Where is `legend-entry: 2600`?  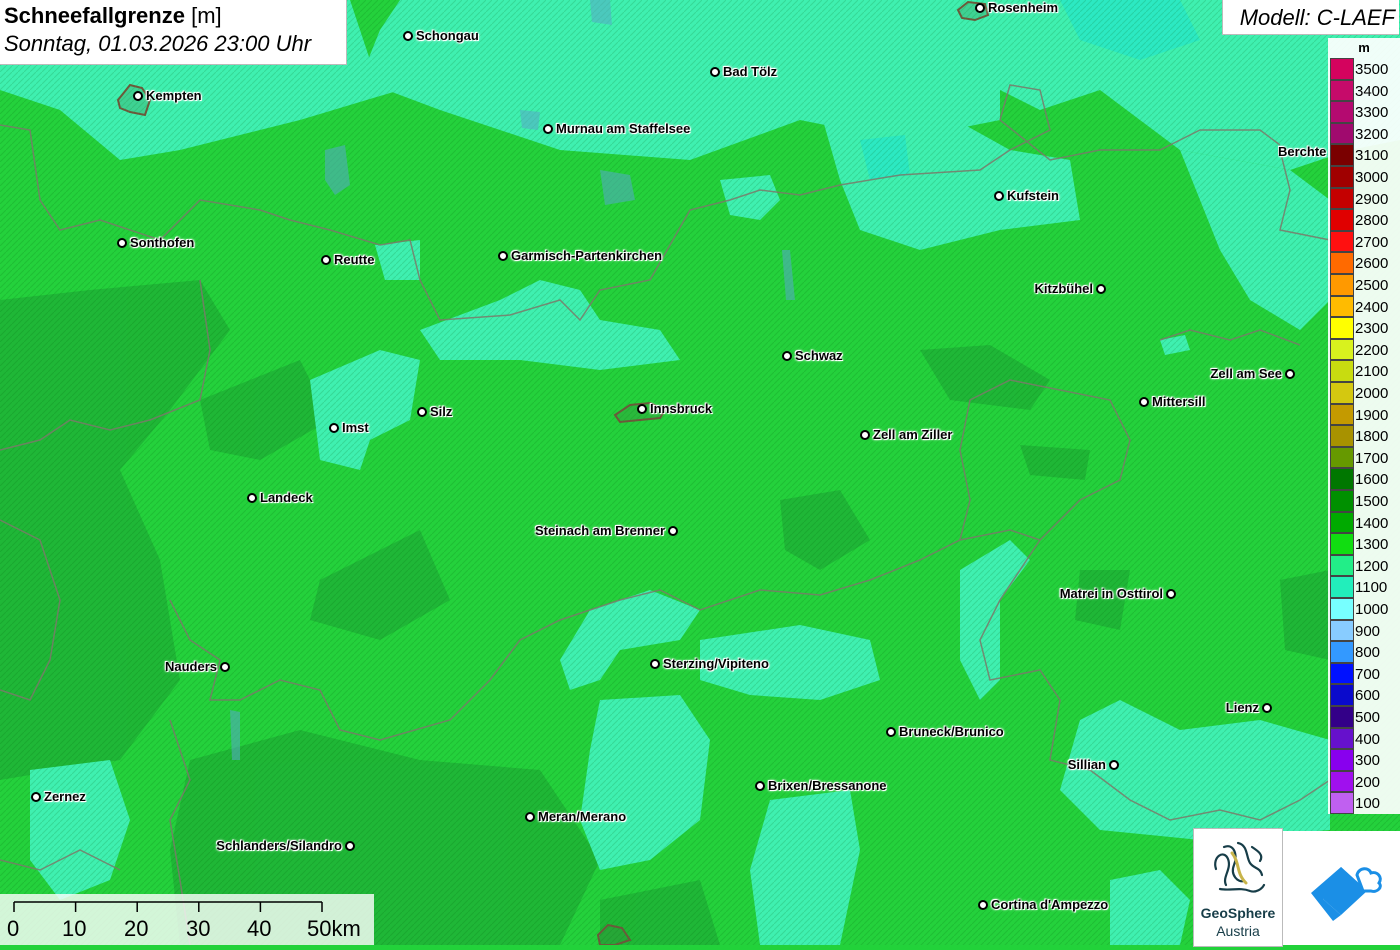 legend-entry: 2600 is located at coordinates (1364, 263).